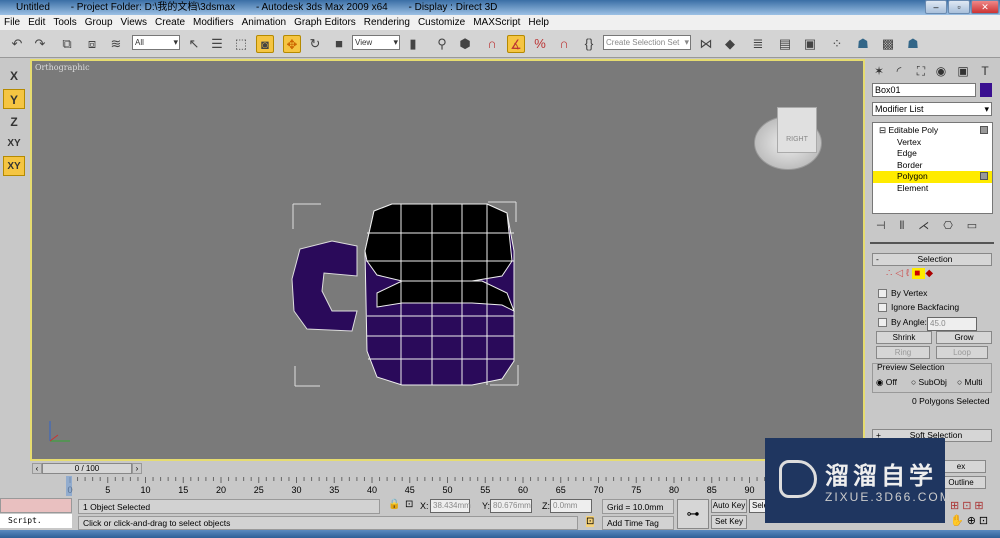 The image size is (1000, 538). Describe the element at coordinates (14, 144) in the screenshot. I see `axis-xy-button: XY` at that location.